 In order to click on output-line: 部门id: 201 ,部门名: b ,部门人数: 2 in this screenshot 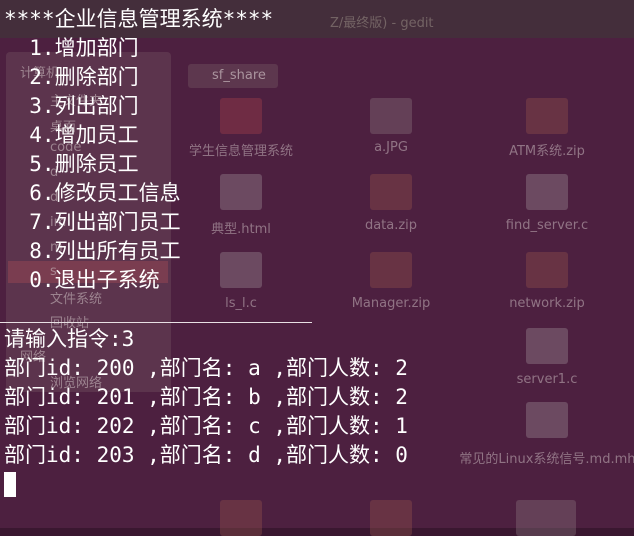, I will do `click(206, 397)`.